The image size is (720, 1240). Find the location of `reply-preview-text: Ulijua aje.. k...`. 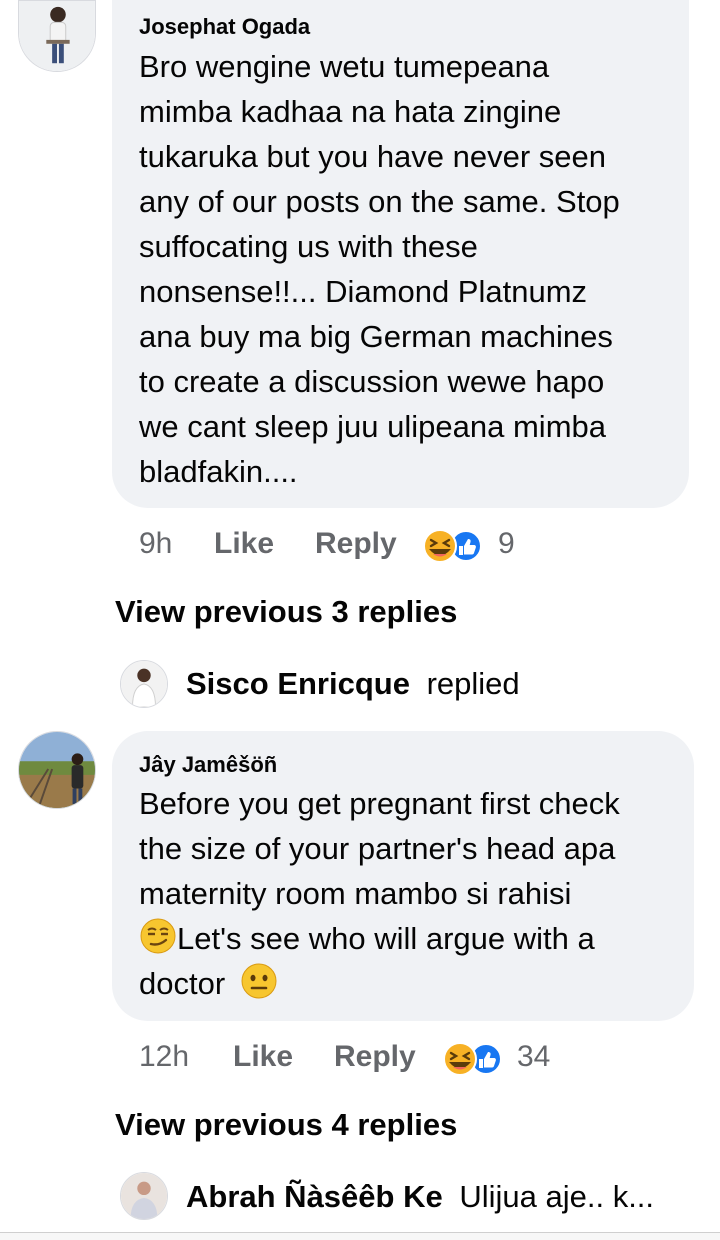

reply-preview-text: Ulijua aje.. k... is located at coordinates (557, 1196).